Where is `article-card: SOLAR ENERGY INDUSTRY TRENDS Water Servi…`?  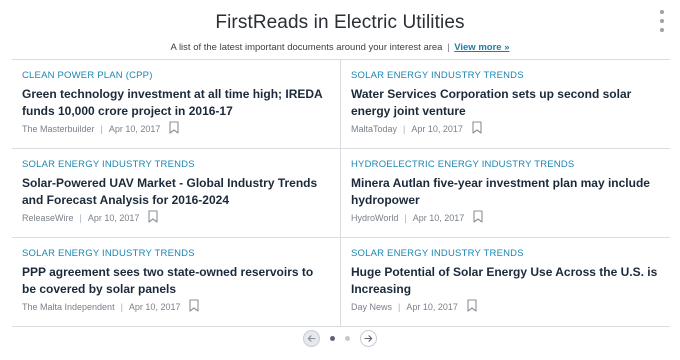
article-card: SOLAR ENERGY INDUSTRY TRENDS Water Servi… is located at coordinates (505, 104).